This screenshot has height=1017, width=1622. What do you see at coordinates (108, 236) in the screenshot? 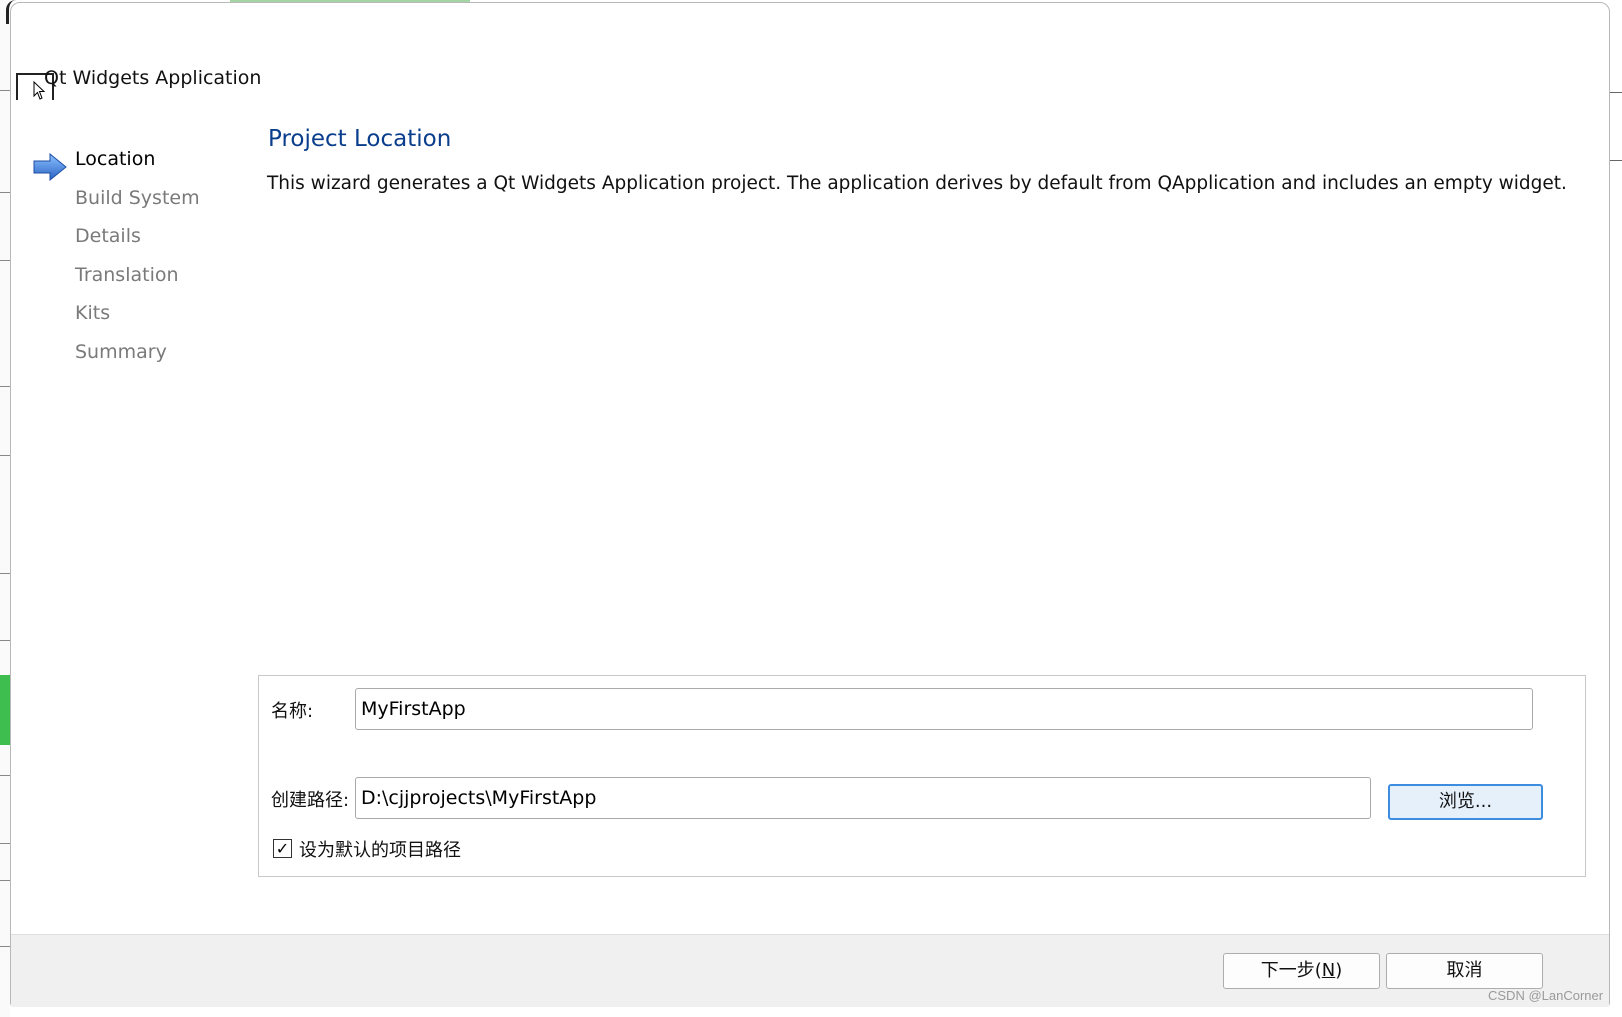
I see `step-details: Details` at bounding box center [108, 236].